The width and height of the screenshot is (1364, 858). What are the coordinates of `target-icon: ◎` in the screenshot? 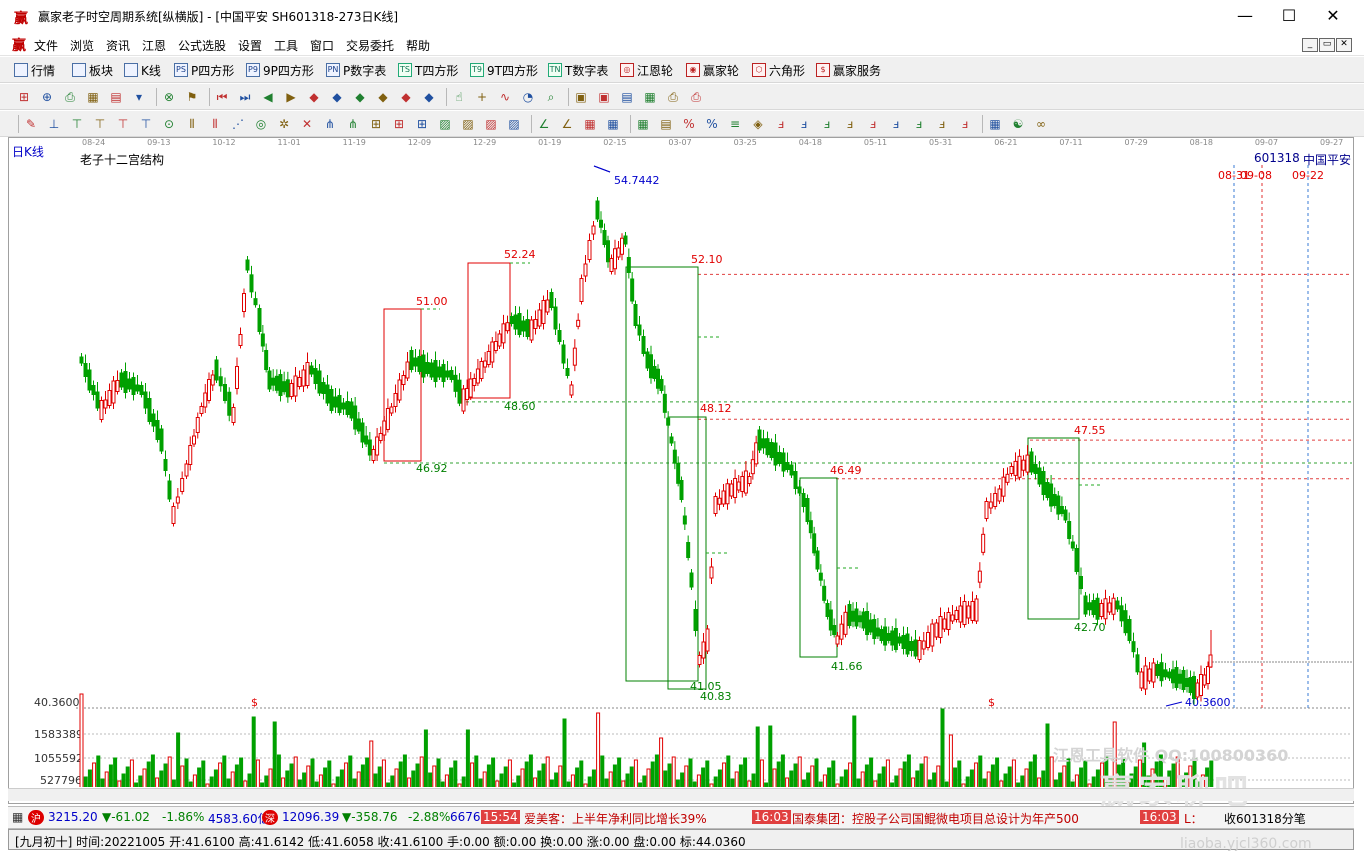 It's located at (261, 124).